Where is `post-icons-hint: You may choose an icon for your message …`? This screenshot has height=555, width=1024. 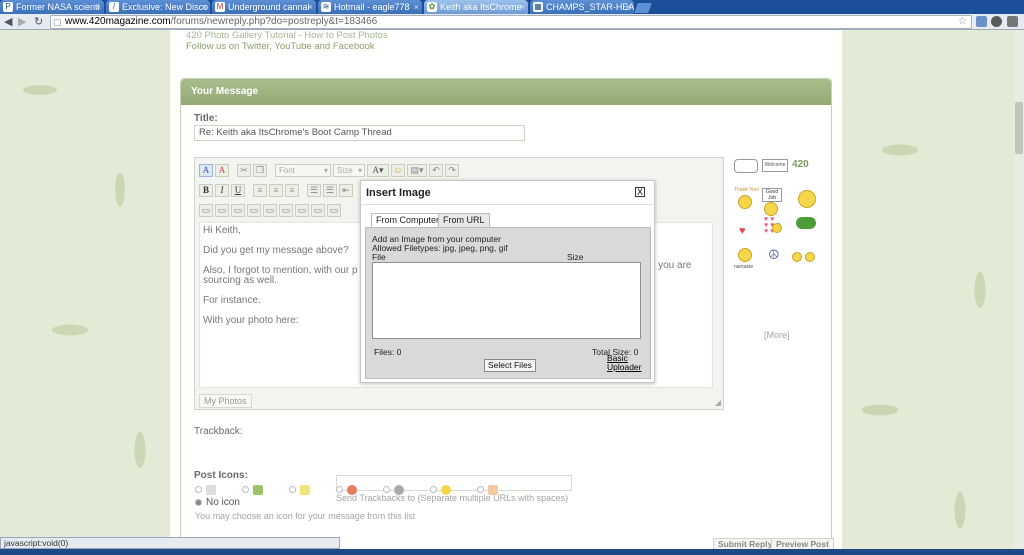
post-icons-hint: You may choose an icon for your message … is located at coordinates (305, 516).